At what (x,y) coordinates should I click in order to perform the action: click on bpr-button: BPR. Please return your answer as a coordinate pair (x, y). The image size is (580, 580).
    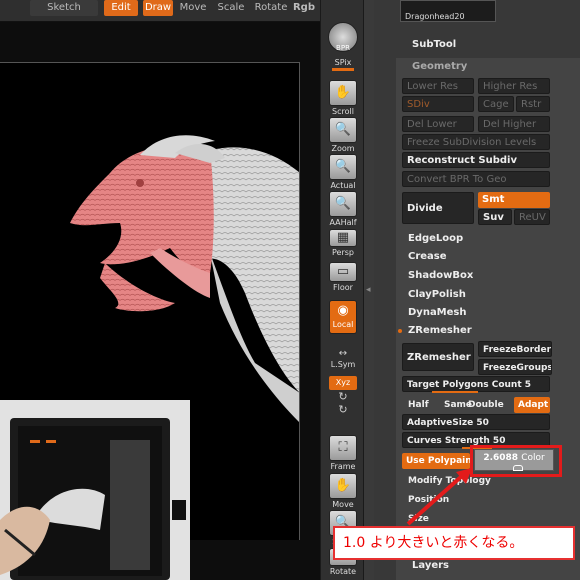
    Looking at the image, I should click on (343, 37).